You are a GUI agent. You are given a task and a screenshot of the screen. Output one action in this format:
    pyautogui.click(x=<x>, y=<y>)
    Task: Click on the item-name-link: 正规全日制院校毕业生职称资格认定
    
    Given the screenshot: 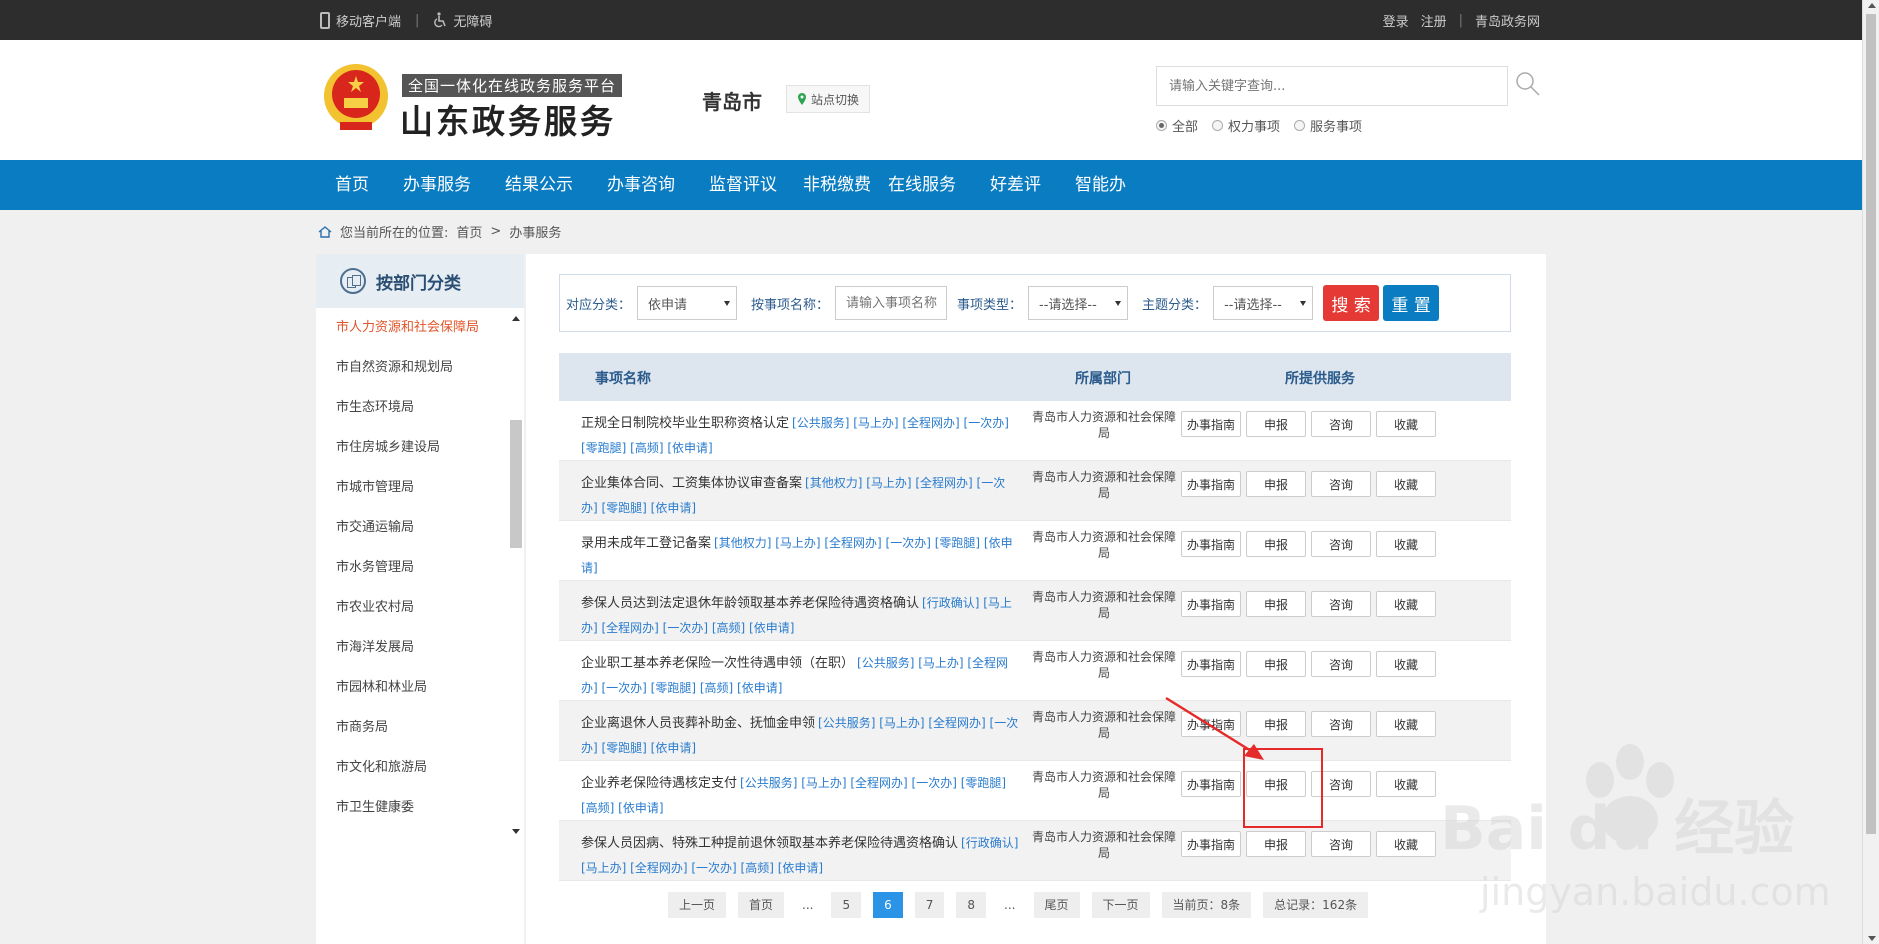 What is the action you would take?
    pyautogui.click(x=685, y=423)
    